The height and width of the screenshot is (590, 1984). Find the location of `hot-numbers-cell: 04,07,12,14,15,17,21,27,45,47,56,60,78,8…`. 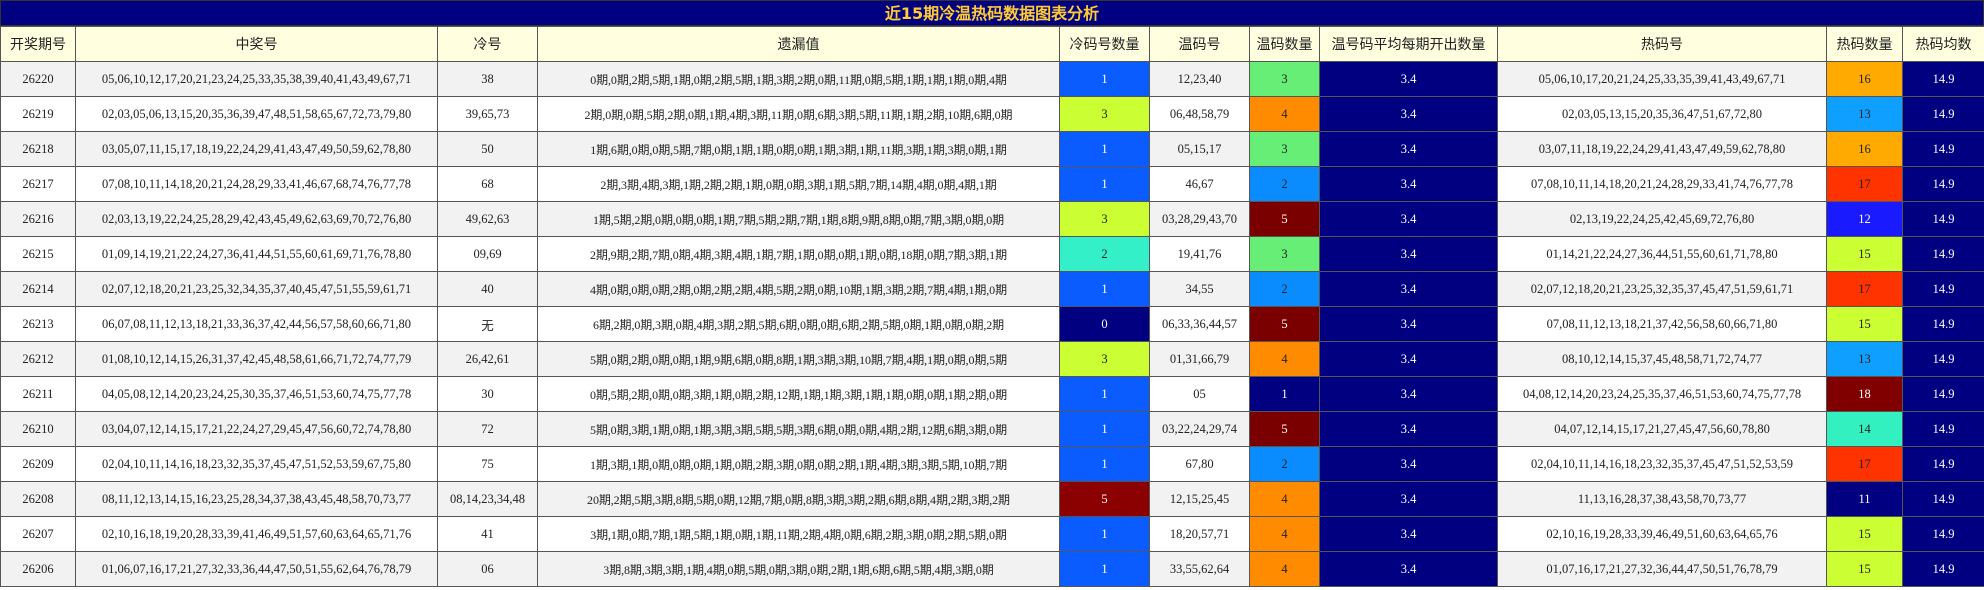

hot-numbers-cell: 04,07,12,14,15,17,21,27,45,47,56,60,78,8… is located at coordinates (1662, 429).